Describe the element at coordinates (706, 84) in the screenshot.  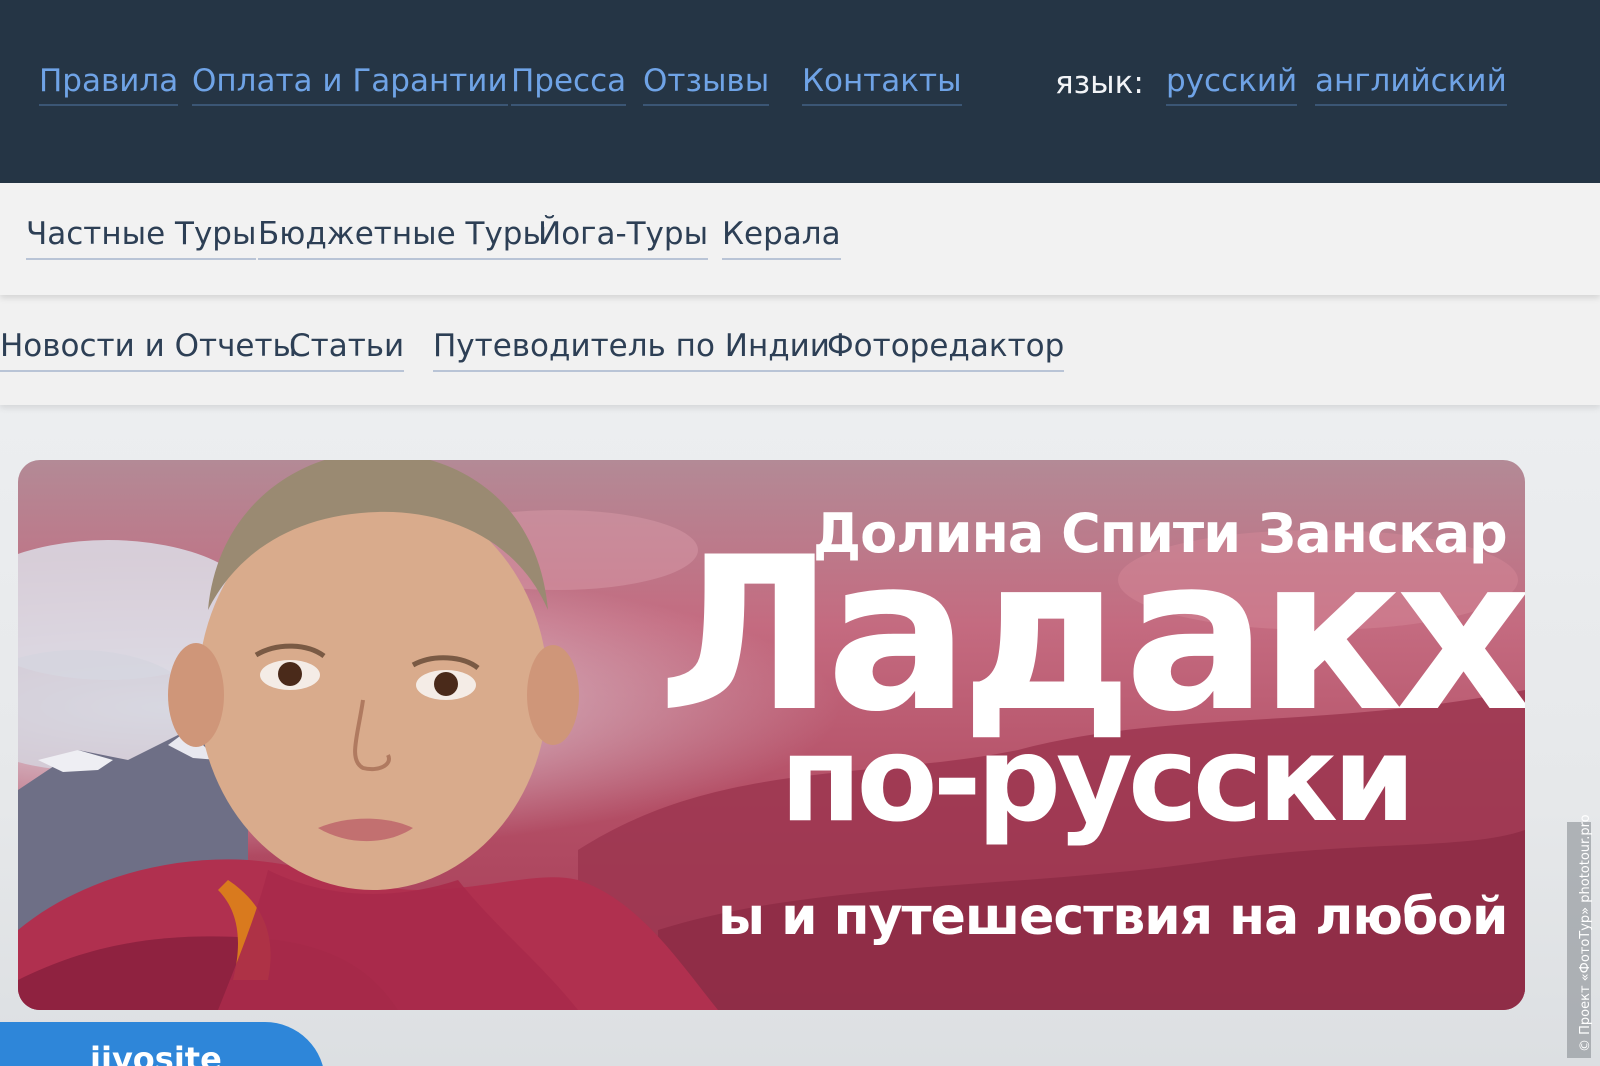
I see `nav-link-reviews: Отзывы` at that location.